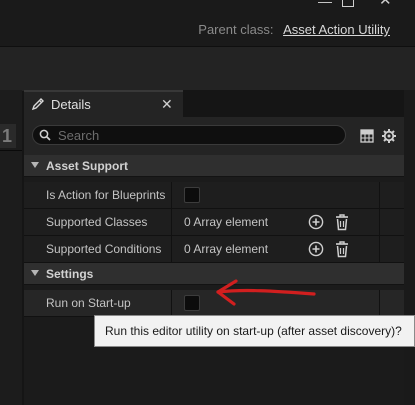 The width and height of the screenshot is (415, 405). I want to click on left-panel-fragment: 1, so click(8, 136).